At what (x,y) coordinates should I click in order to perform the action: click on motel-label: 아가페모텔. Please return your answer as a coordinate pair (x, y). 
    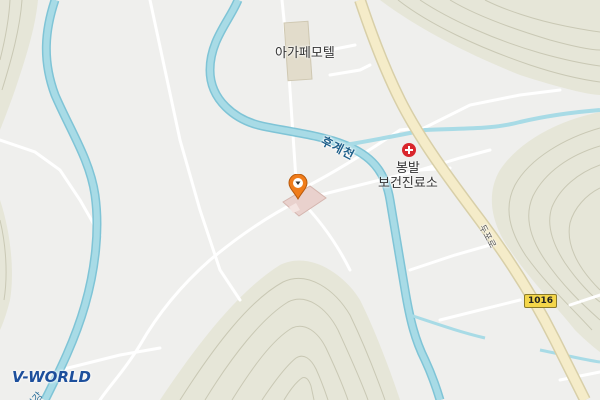
    Looking at the image, I should click on (305, 51).